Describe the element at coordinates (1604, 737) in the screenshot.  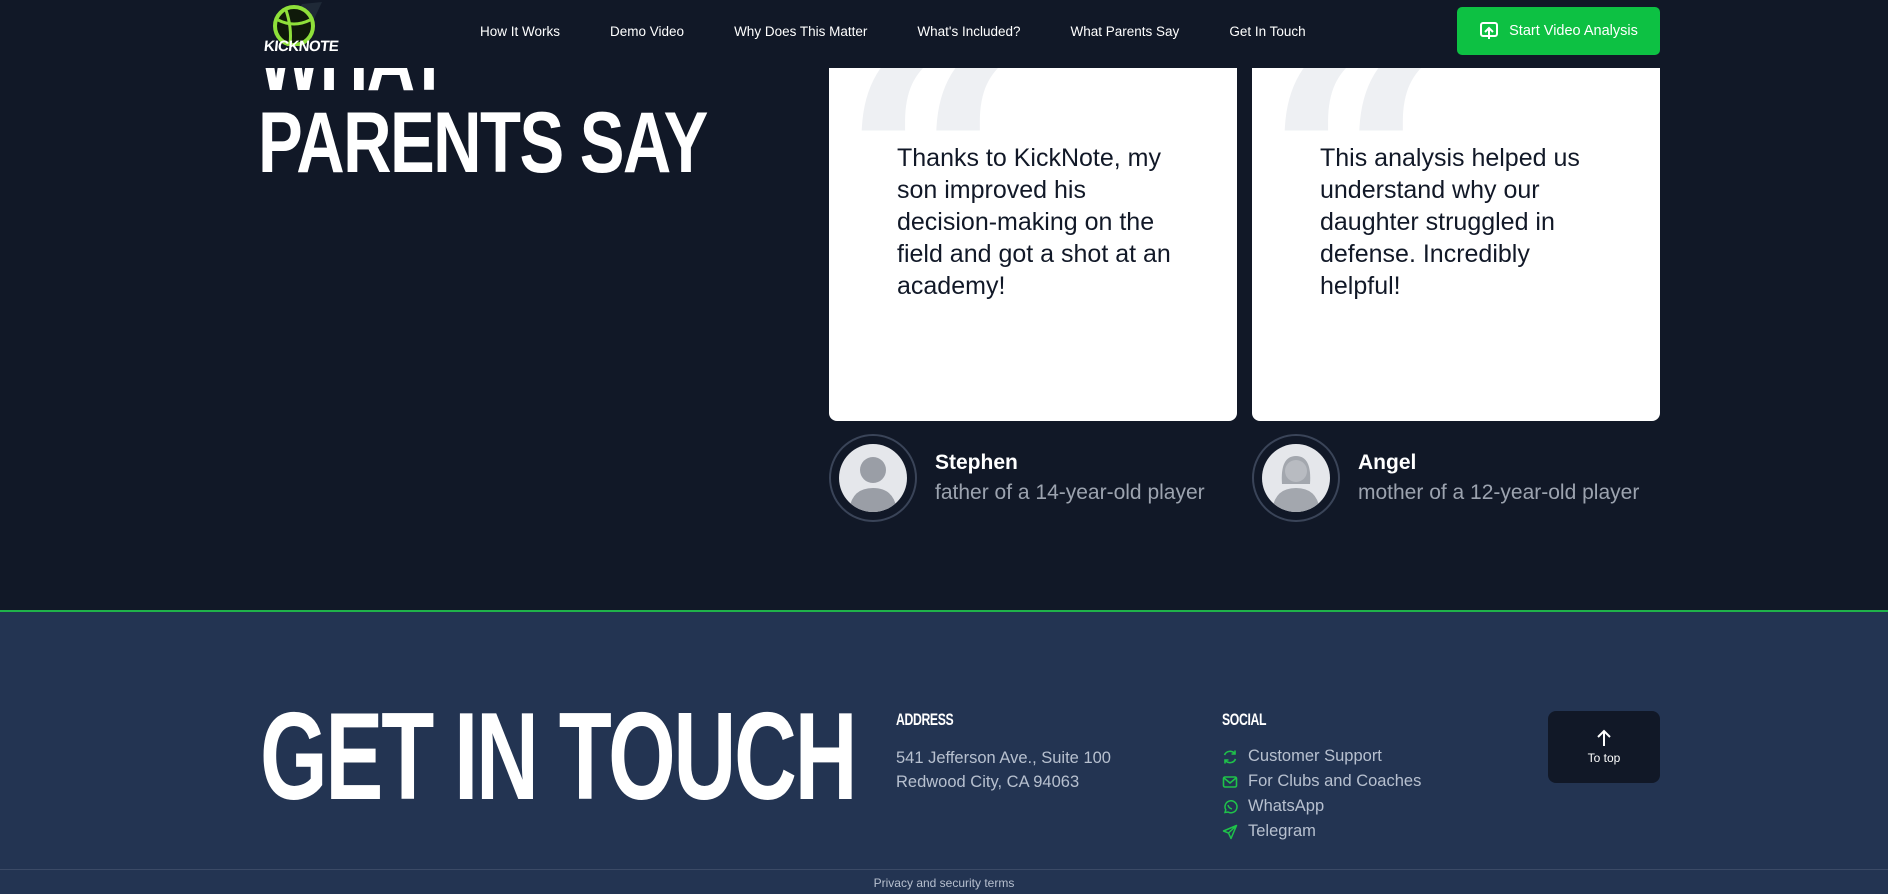
I see `arrow-up-icon` at that location.